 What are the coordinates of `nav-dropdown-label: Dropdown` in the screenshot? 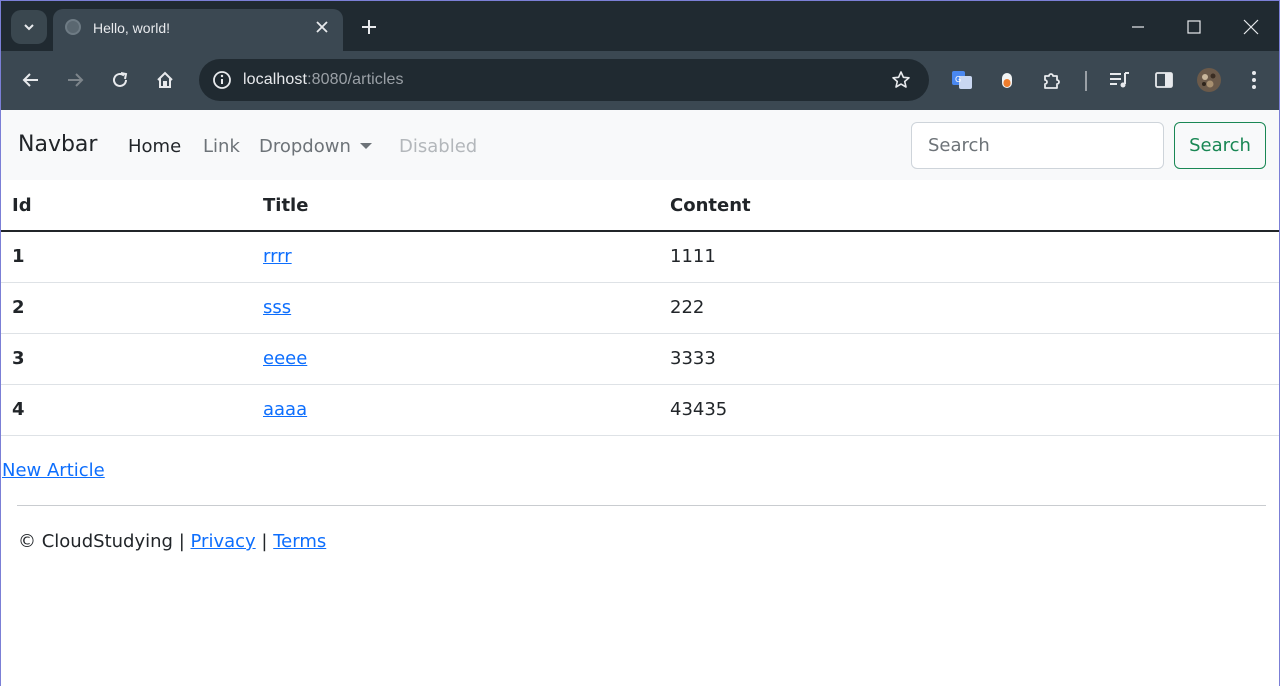 It's located at (305, 146).